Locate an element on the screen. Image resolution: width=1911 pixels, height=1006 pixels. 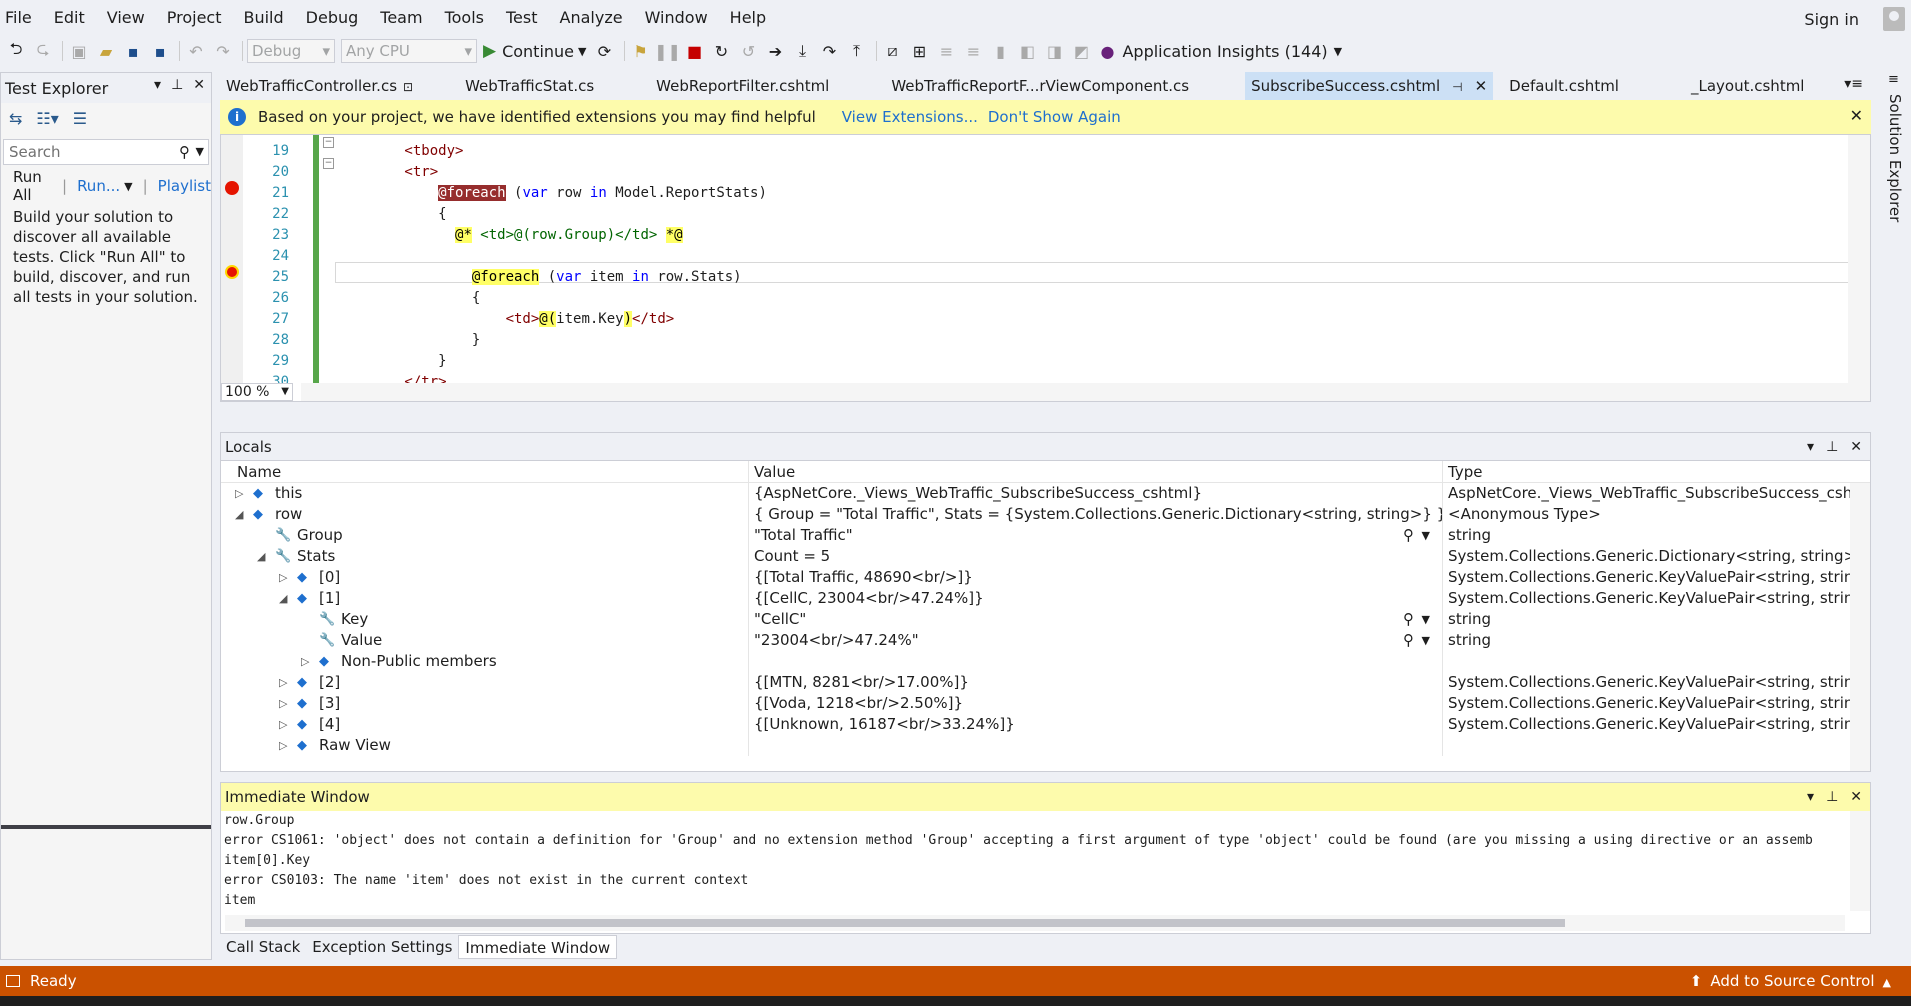
locals-vertical-scrollbar is located at coordinates (1860, 627).